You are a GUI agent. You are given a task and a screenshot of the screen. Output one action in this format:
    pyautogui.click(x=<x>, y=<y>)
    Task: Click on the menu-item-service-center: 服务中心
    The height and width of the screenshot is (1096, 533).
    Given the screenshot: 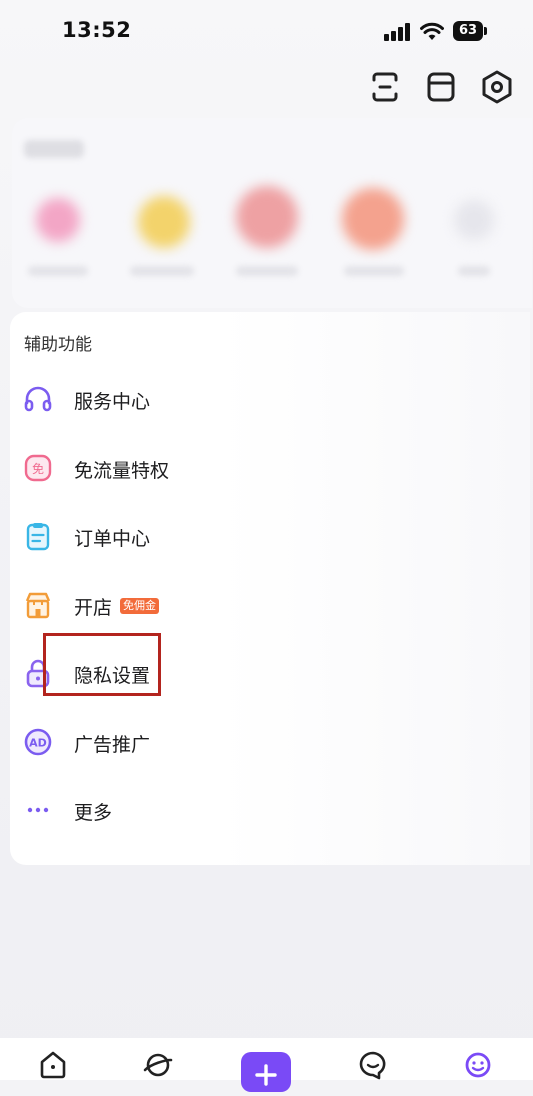 What is the action you would take?
    pyautogui.click(x=150, y=399)
    